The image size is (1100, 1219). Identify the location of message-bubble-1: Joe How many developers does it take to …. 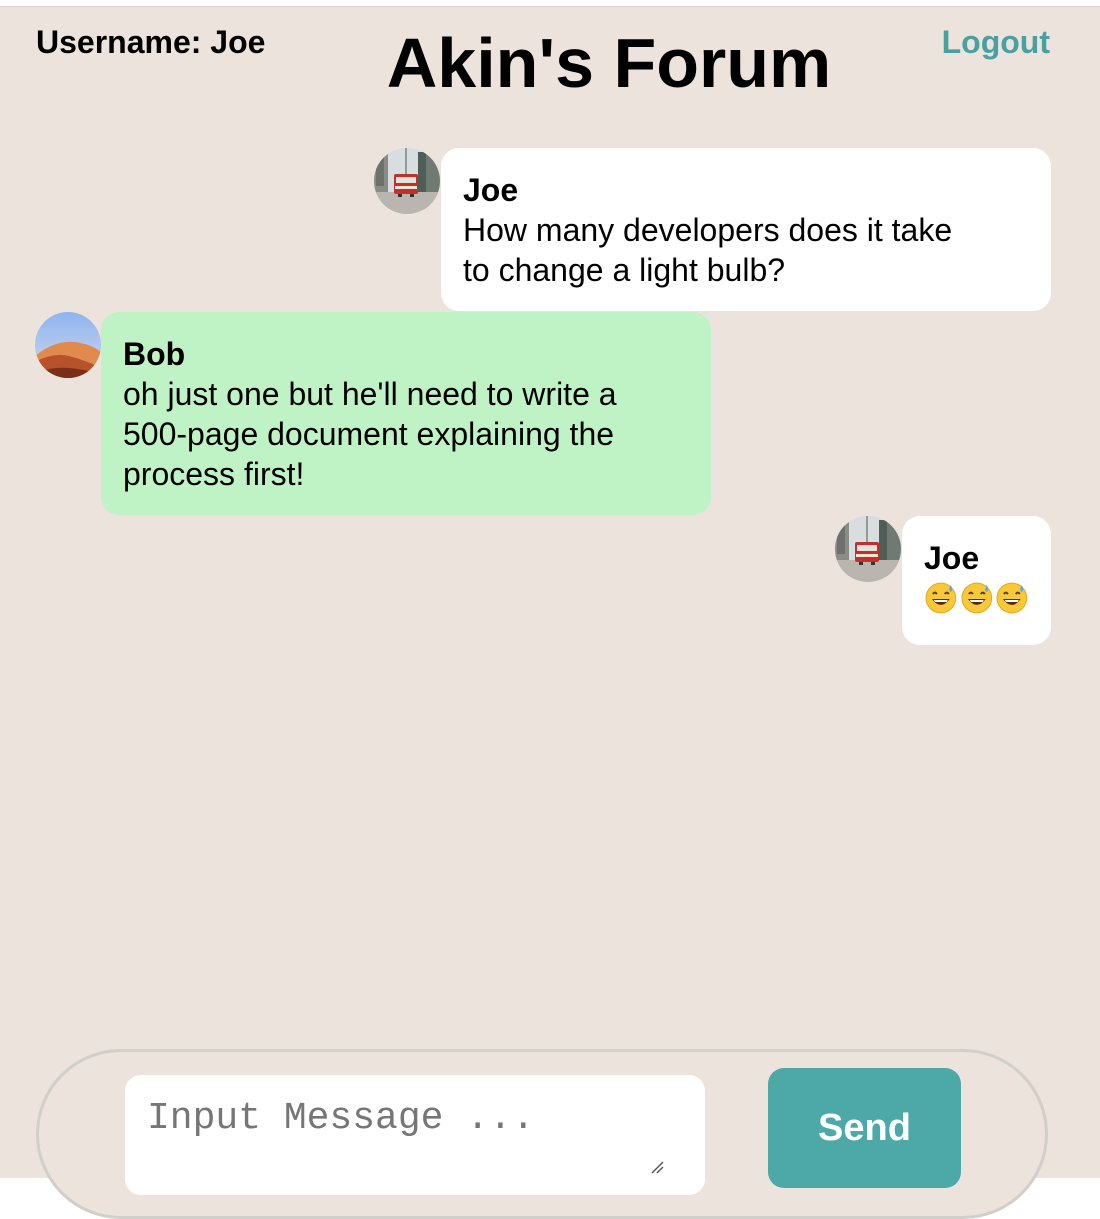
(746, 229).